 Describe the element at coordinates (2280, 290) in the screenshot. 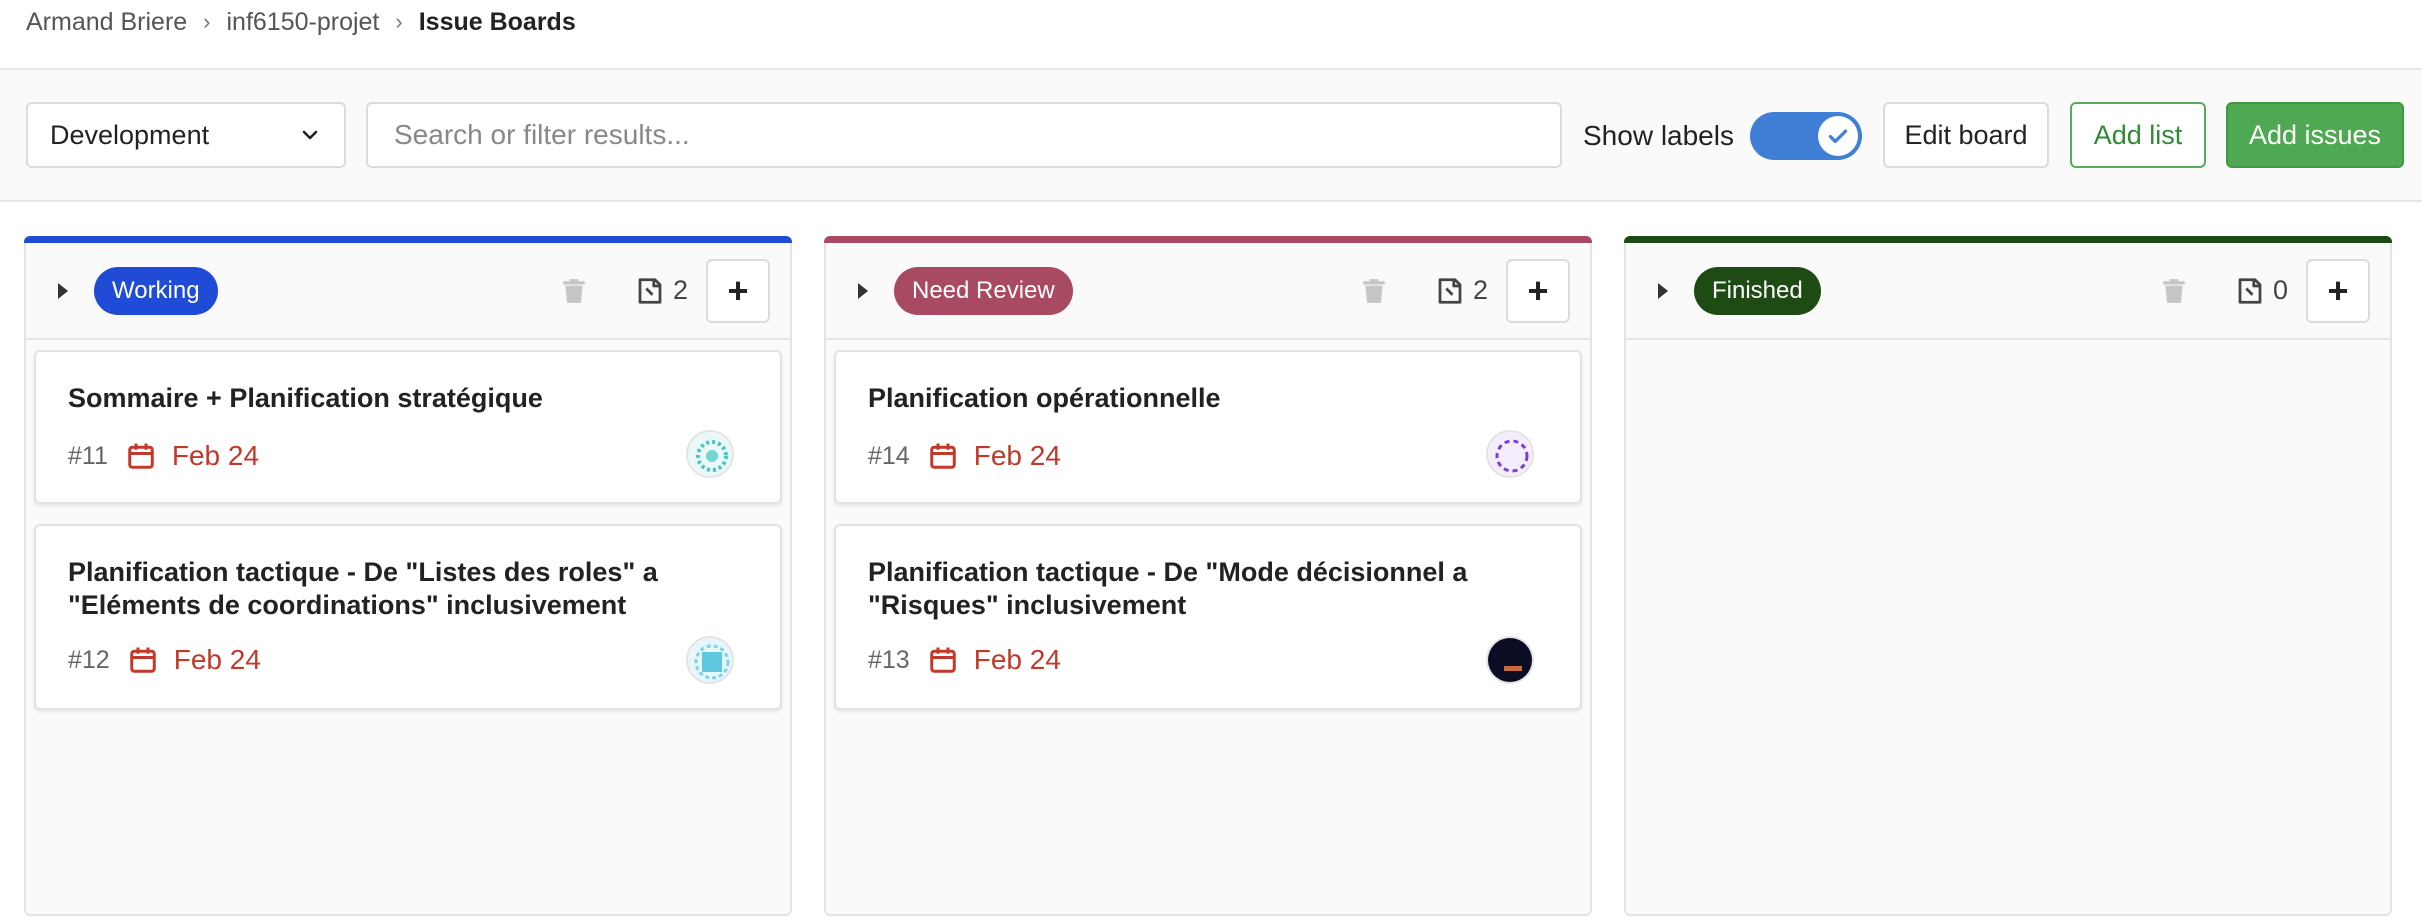

I see `issues-count: 0` at that location.